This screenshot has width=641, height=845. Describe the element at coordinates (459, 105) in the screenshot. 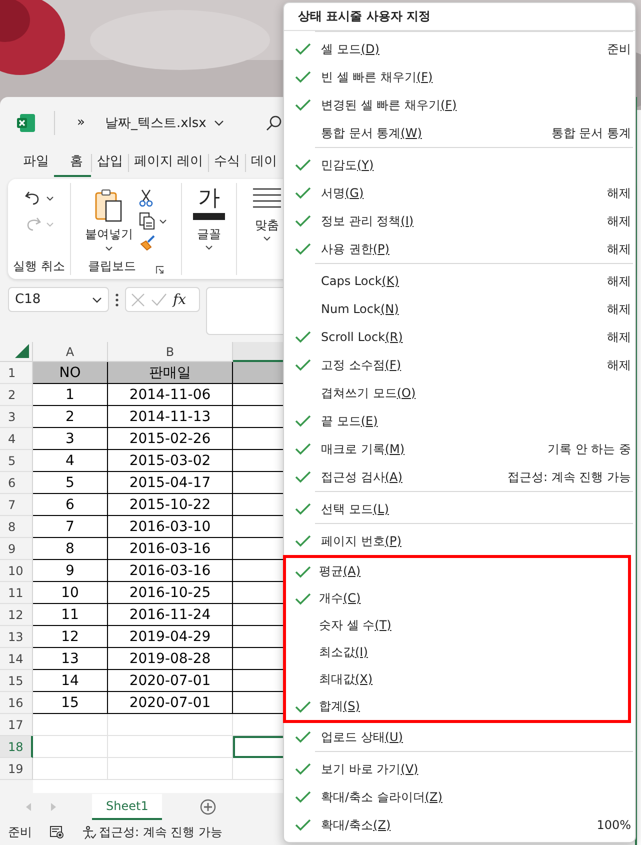

I see `menu-item: 변경된 셀 빠른 채우기(F)` at that location.